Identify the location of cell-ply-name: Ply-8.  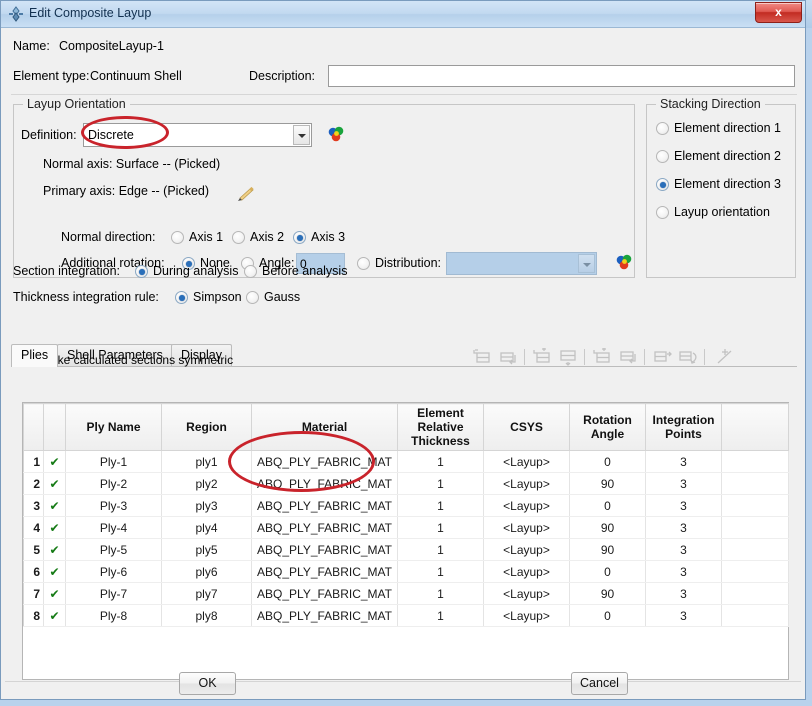
(113, 615).